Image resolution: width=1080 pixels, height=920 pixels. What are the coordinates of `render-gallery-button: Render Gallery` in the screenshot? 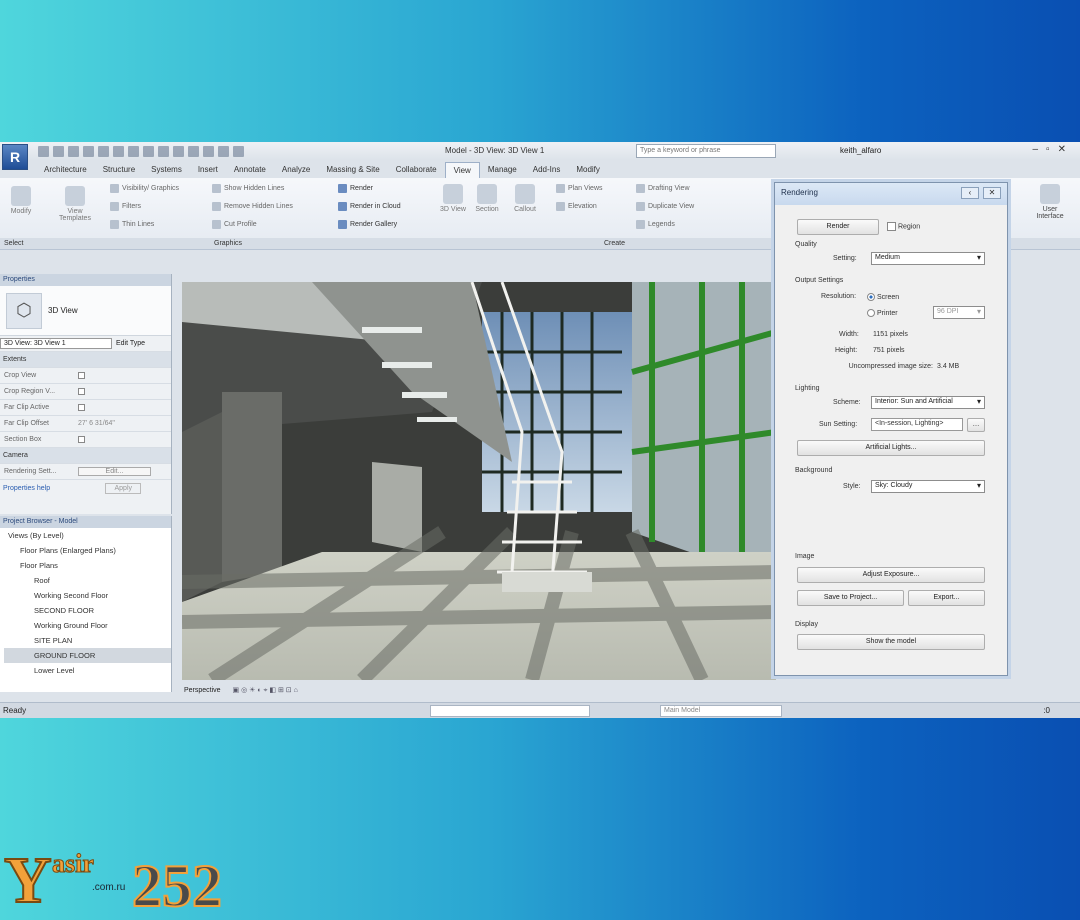 It's located at (367, 224).